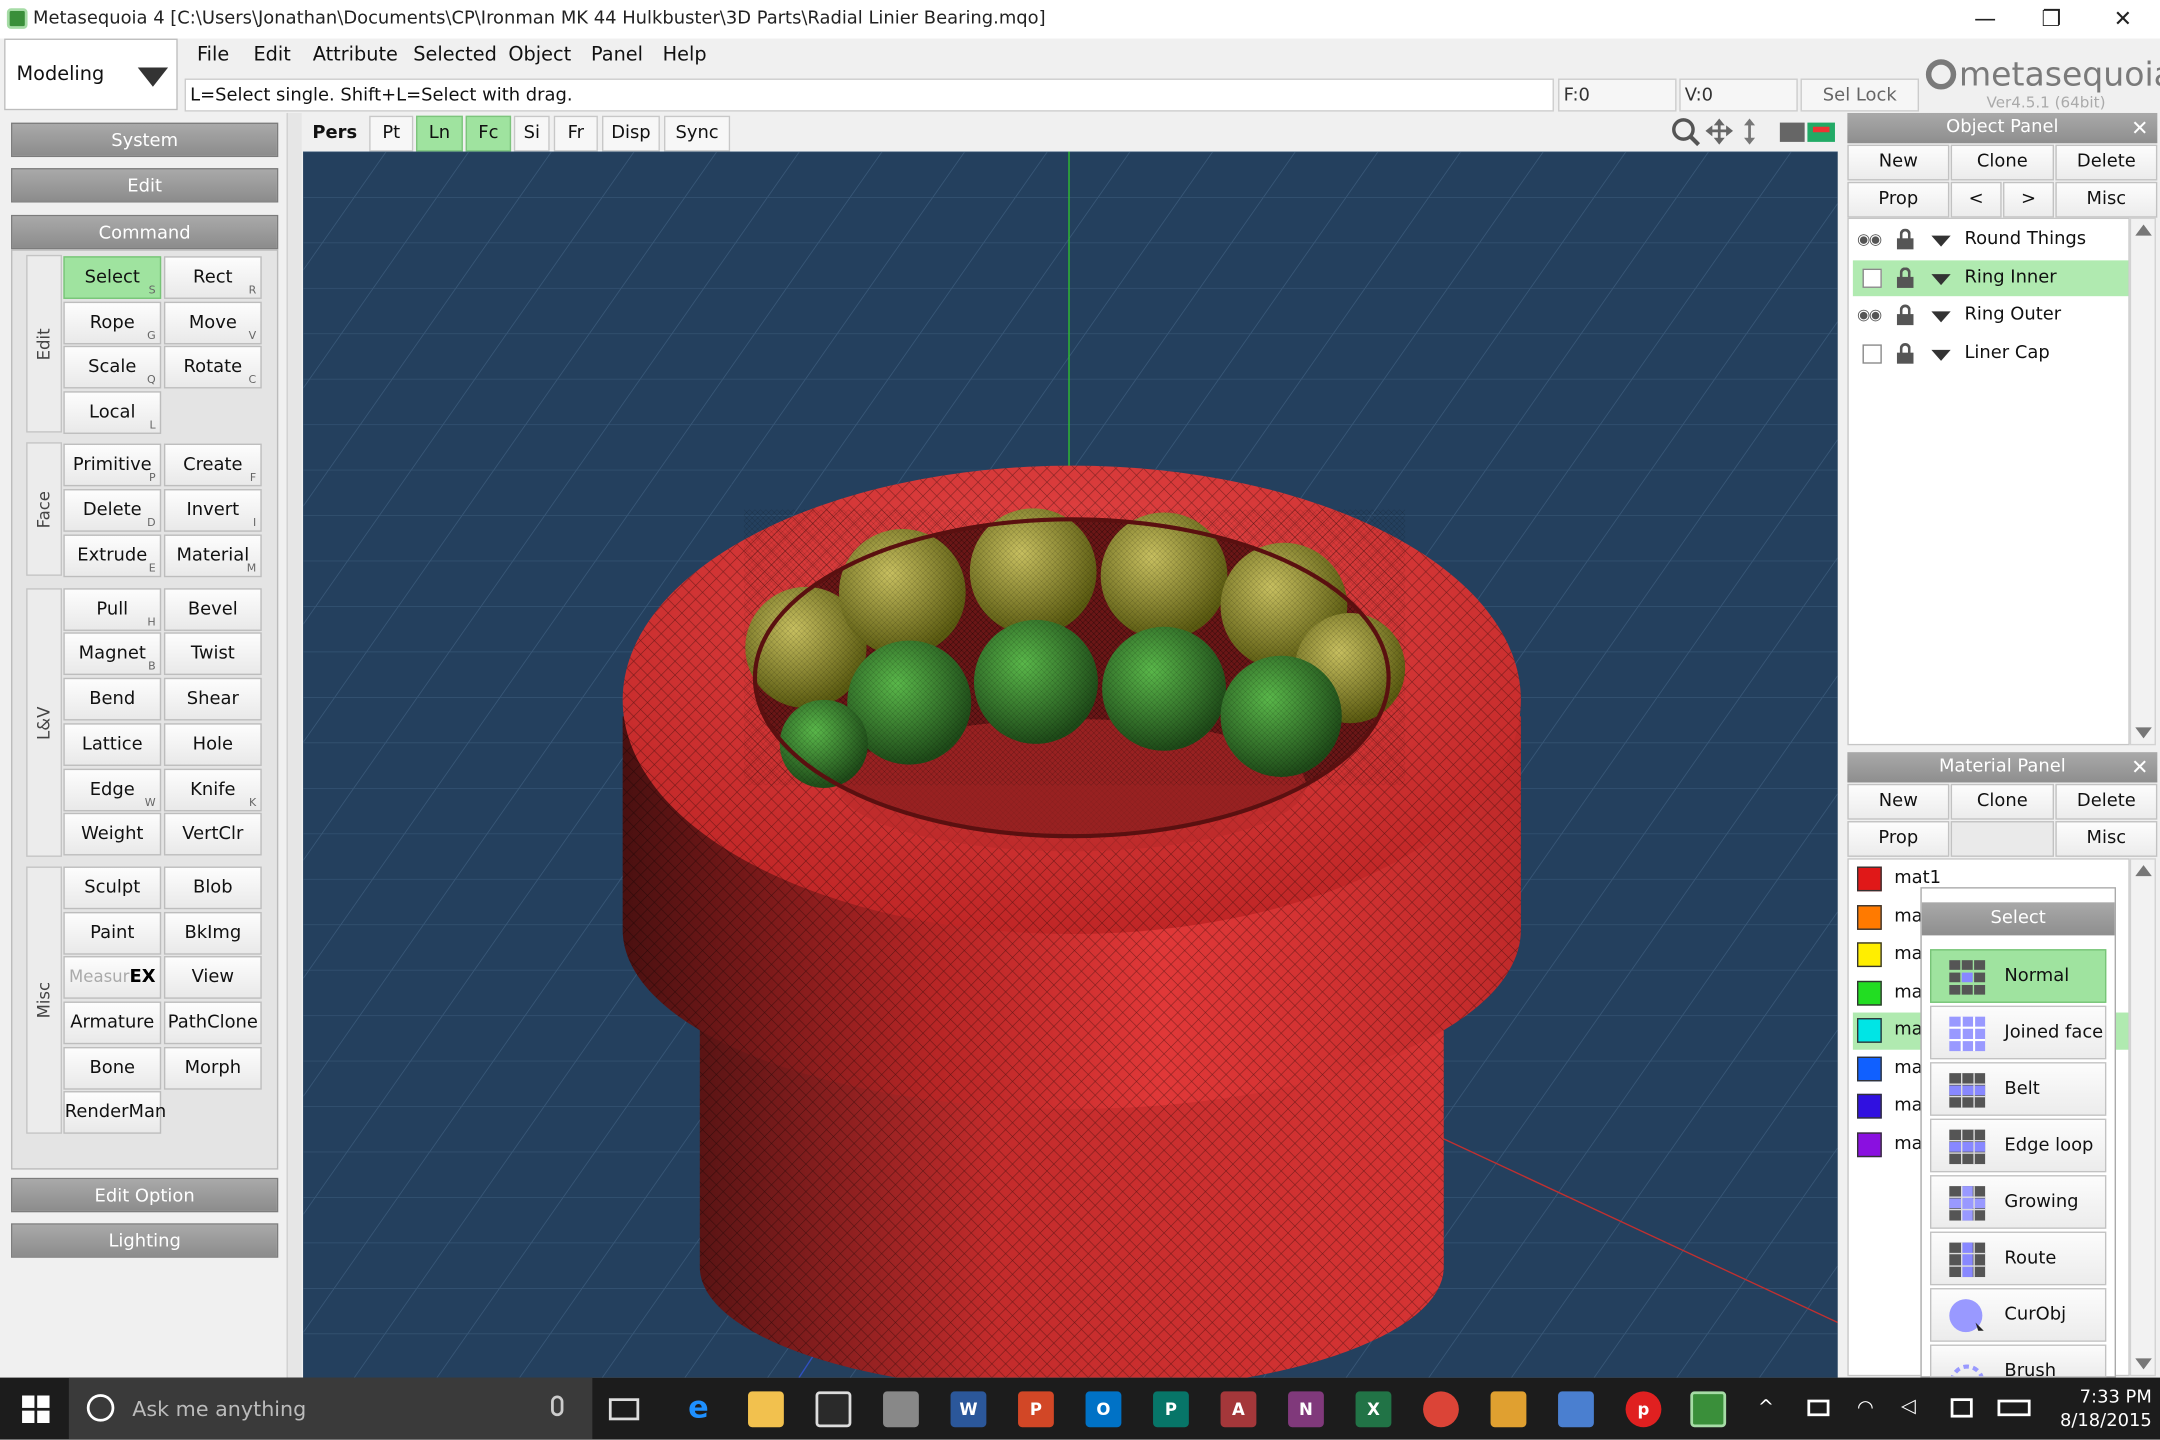 The width and height of the screenshot is (2160, 1440). I want to click on command-paint-button: Paint, so click(112, 933).